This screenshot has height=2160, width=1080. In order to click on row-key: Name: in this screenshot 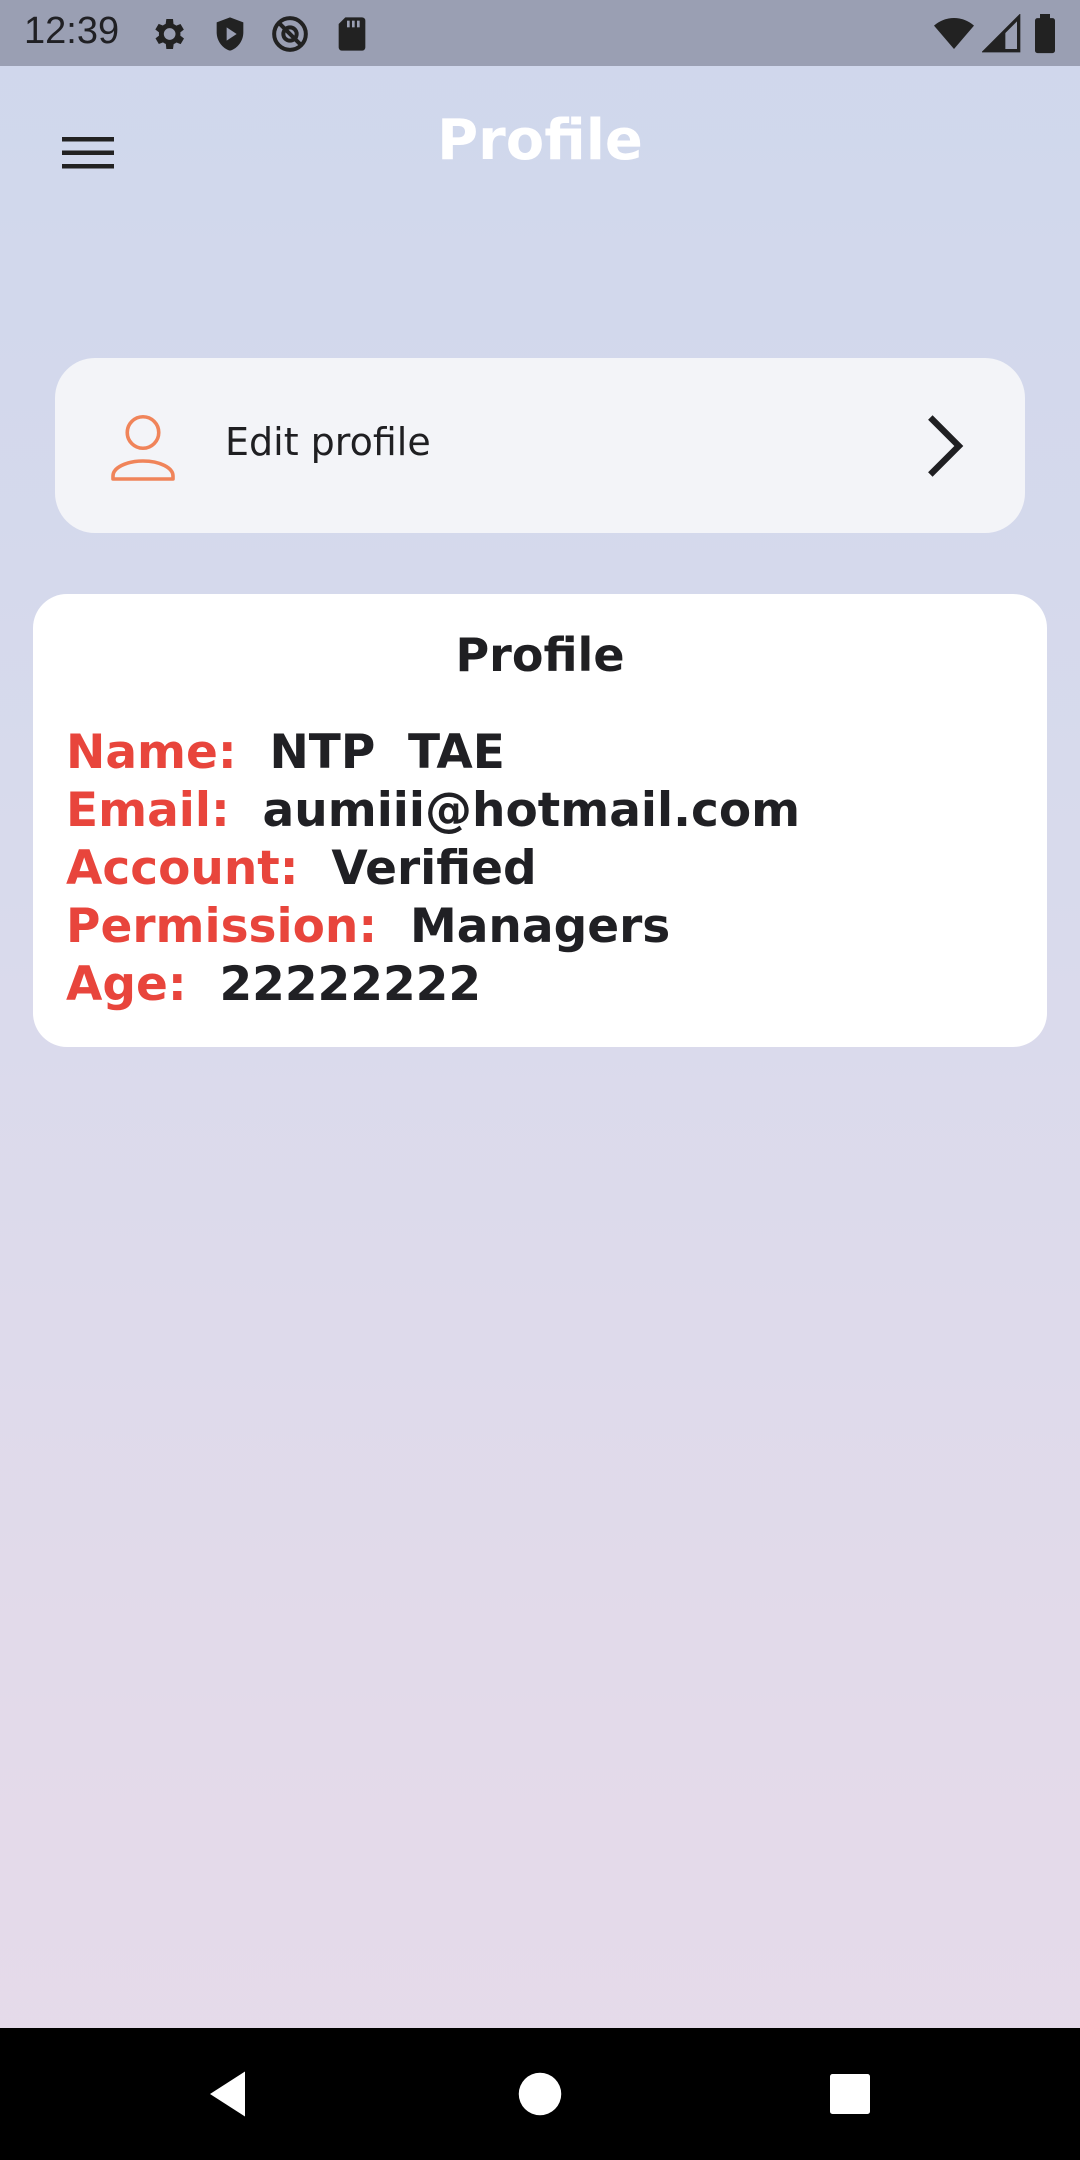, I will do `click(151, 752)`.